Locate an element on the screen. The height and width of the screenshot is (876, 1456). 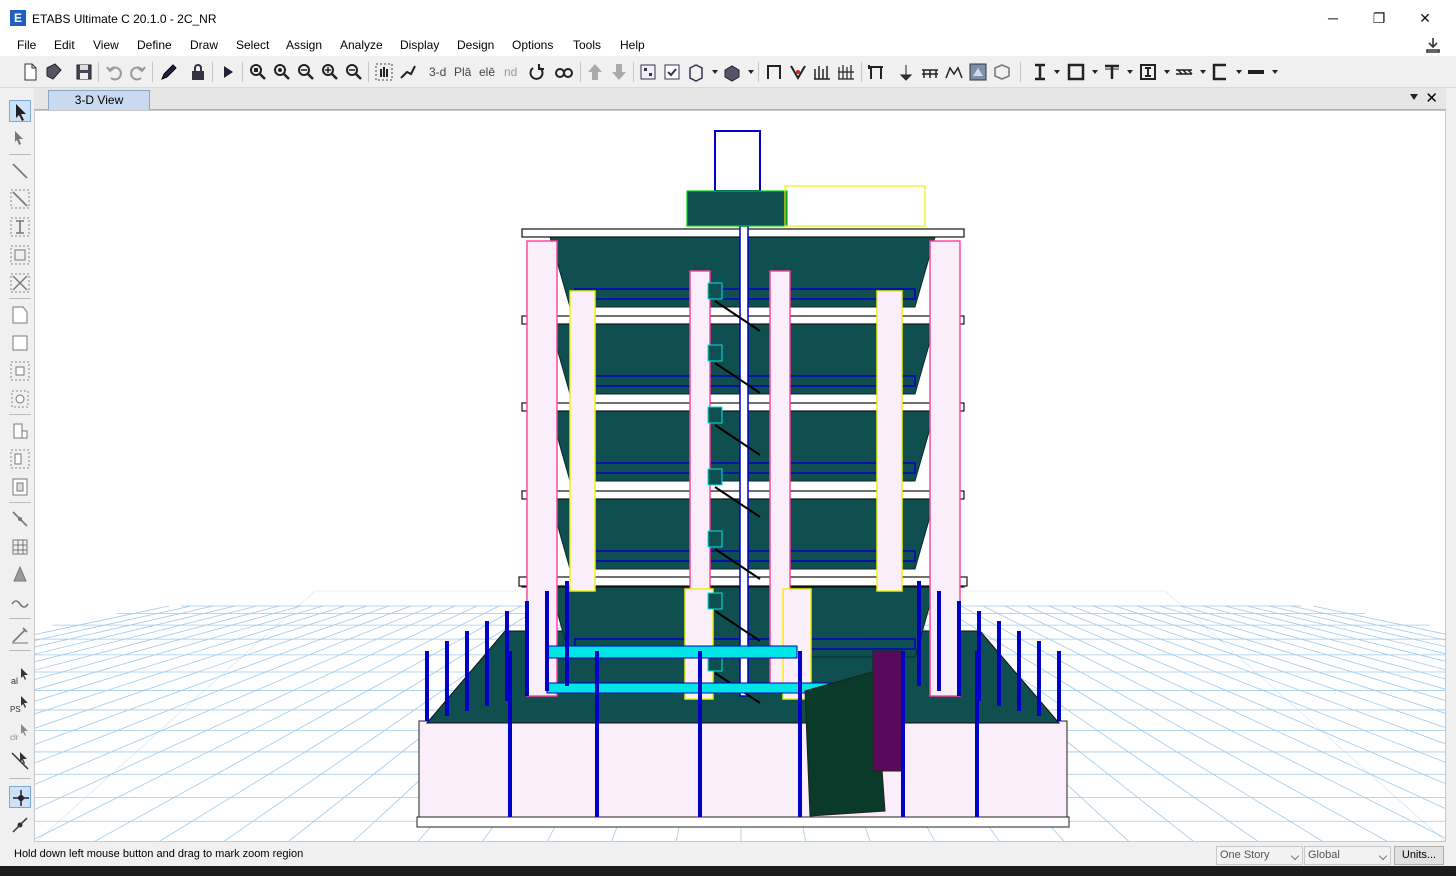
wall-group-icon is located at coordinates (846, 72).